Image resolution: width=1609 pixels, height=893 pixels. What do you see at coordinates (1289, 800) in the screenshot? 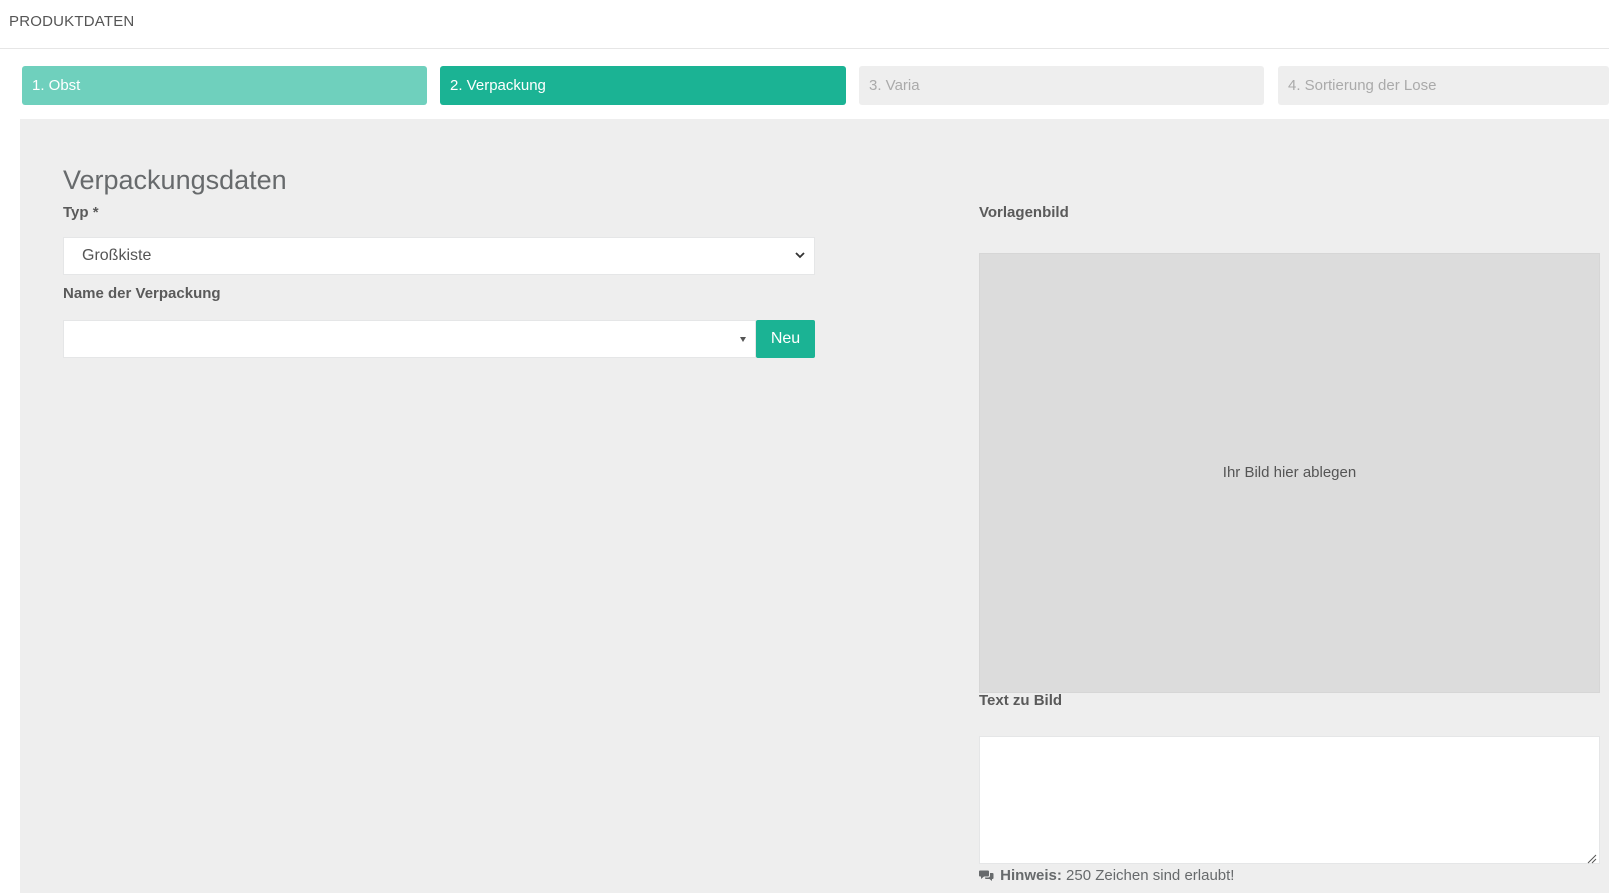
I see `image-text-textarea` at bounding box center [1289, 800].